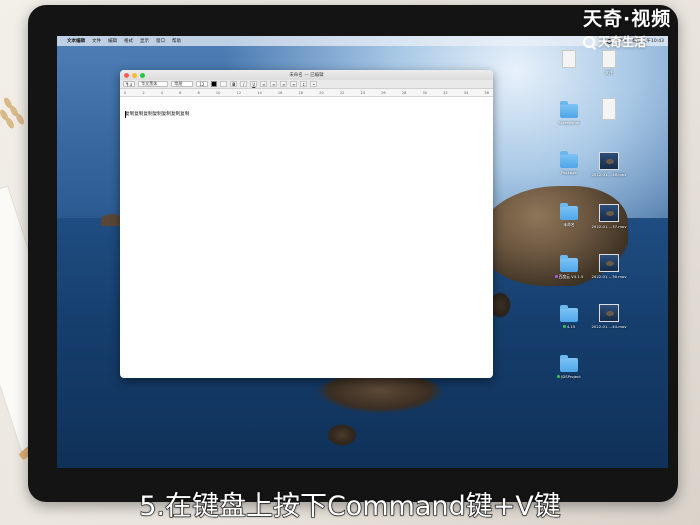 Image resolution: width=700 pixels, height=525 pixels. I want to click on window-titlebar: 未命名 — 已编辑, so click(306, 75).